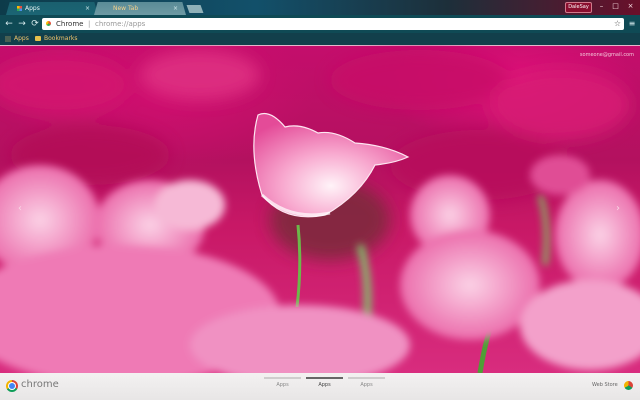  What do you see at coordinates (19, 8) in the screenshot?
I see `apps-favicon-icon` at bounding box center [19, 8].